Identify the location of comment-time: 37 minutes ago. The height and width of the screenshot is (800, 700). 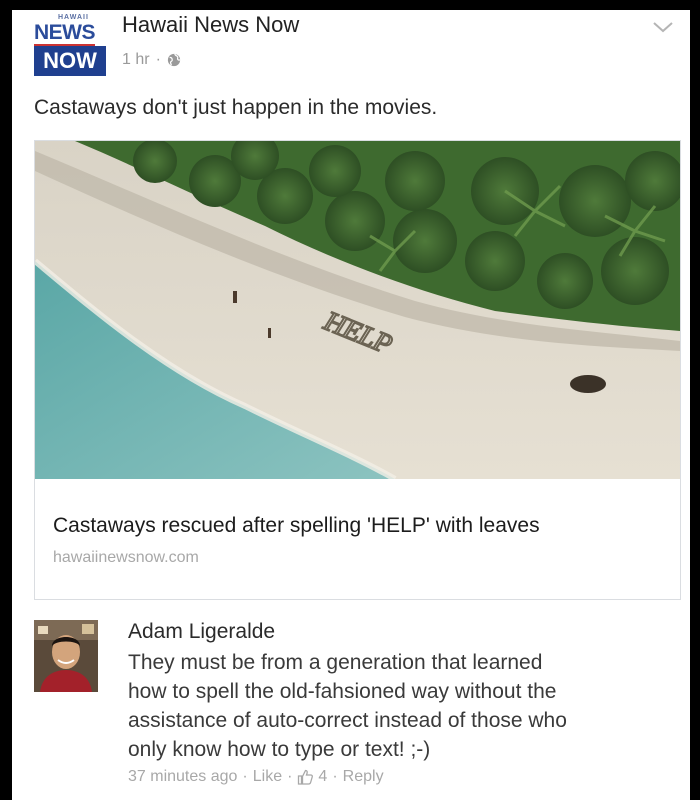
(182, 777).